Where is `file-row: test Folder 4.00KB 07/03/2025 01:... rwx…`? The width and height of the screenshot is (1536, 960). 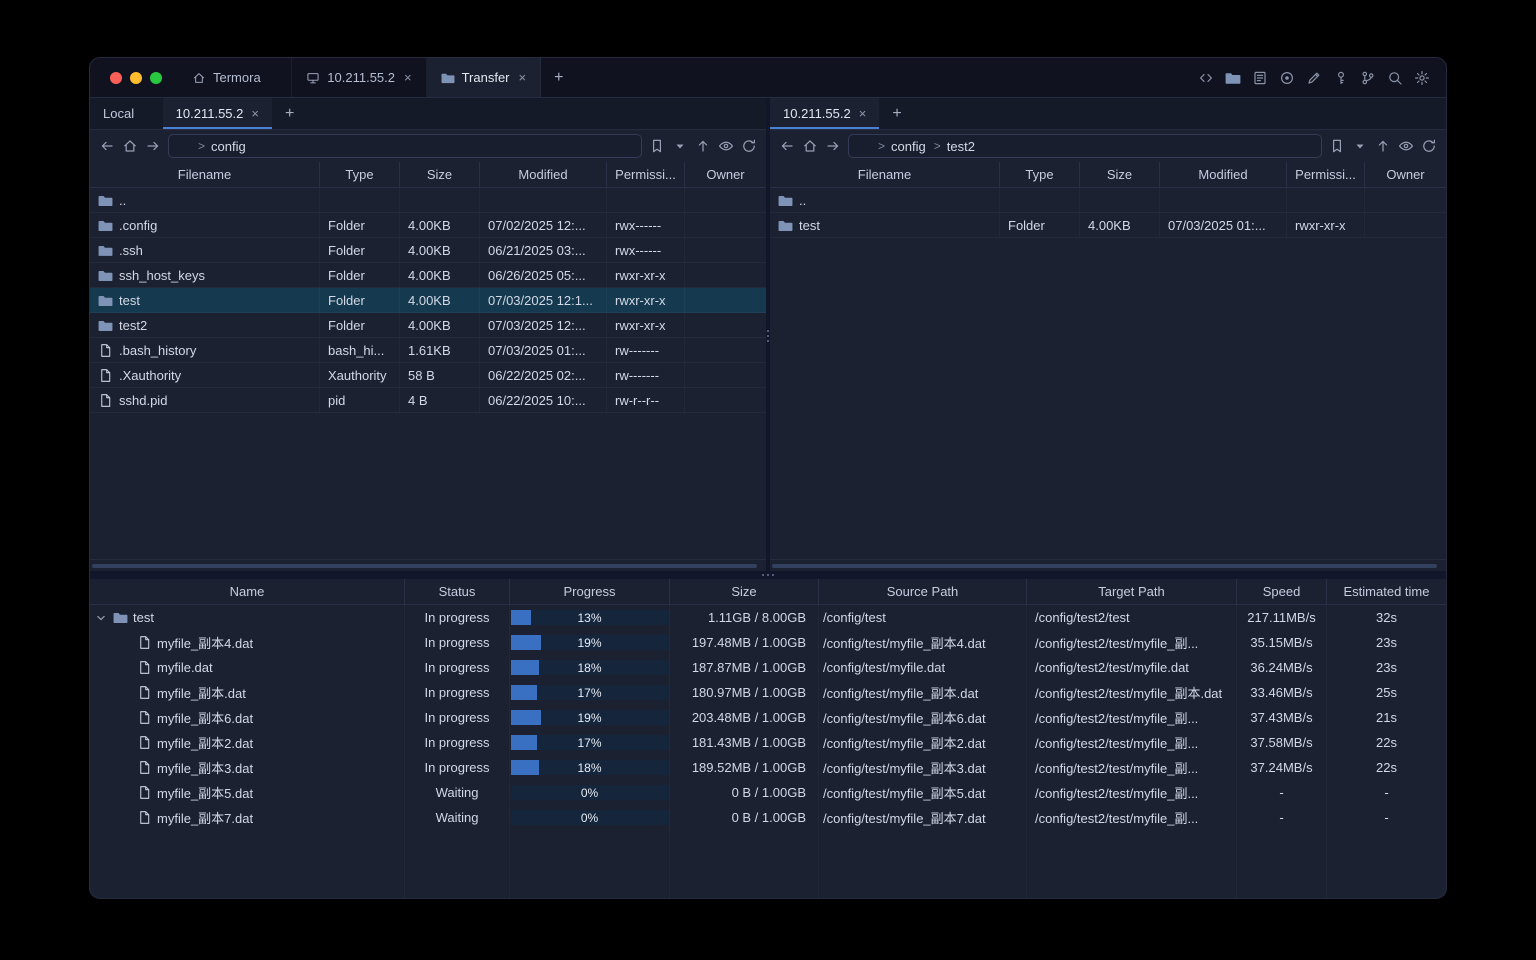 file-row: test Folder 4.00KB 07/03/2025 01:... rwx… is located at coordinates (1108, 225).